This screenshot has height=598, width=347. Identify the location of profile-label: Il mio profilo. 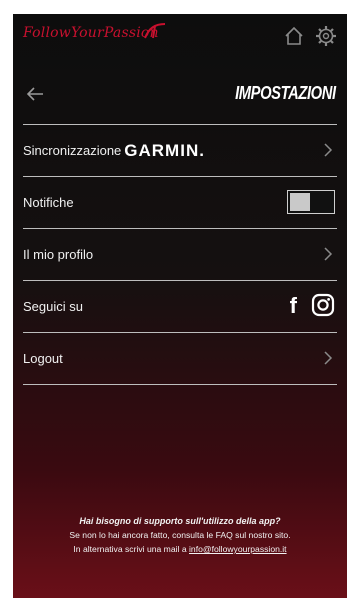
(58, 254).